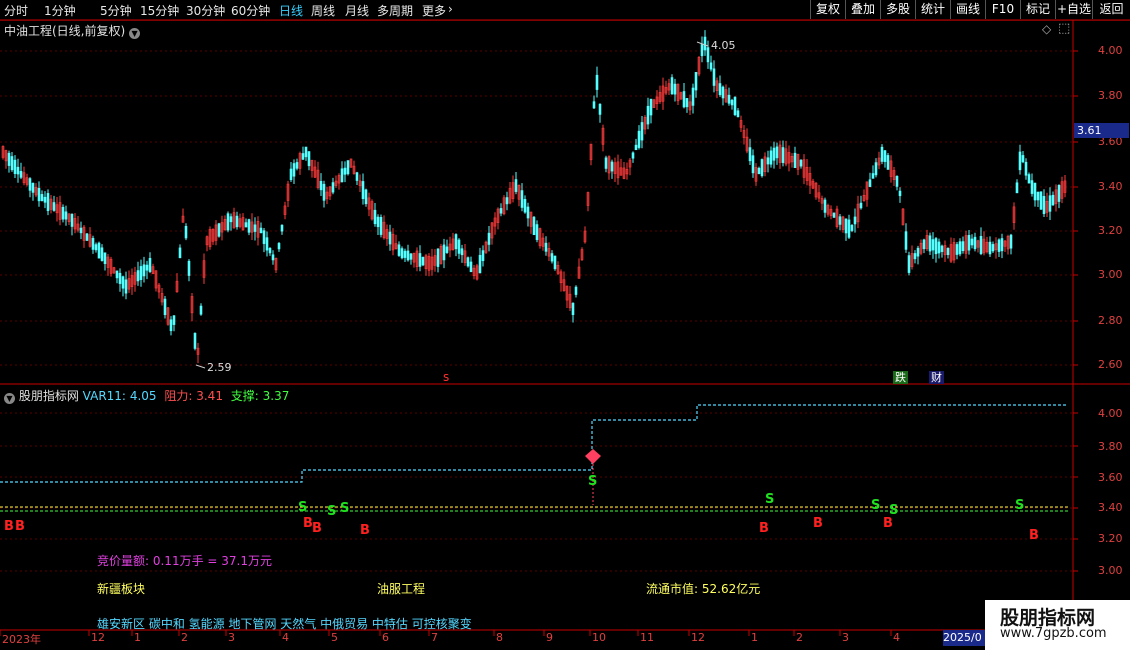 Image resolution: width=1130 pixels, height=650 pixels. I want to click on s-event-marker: s, so click(446, 377).